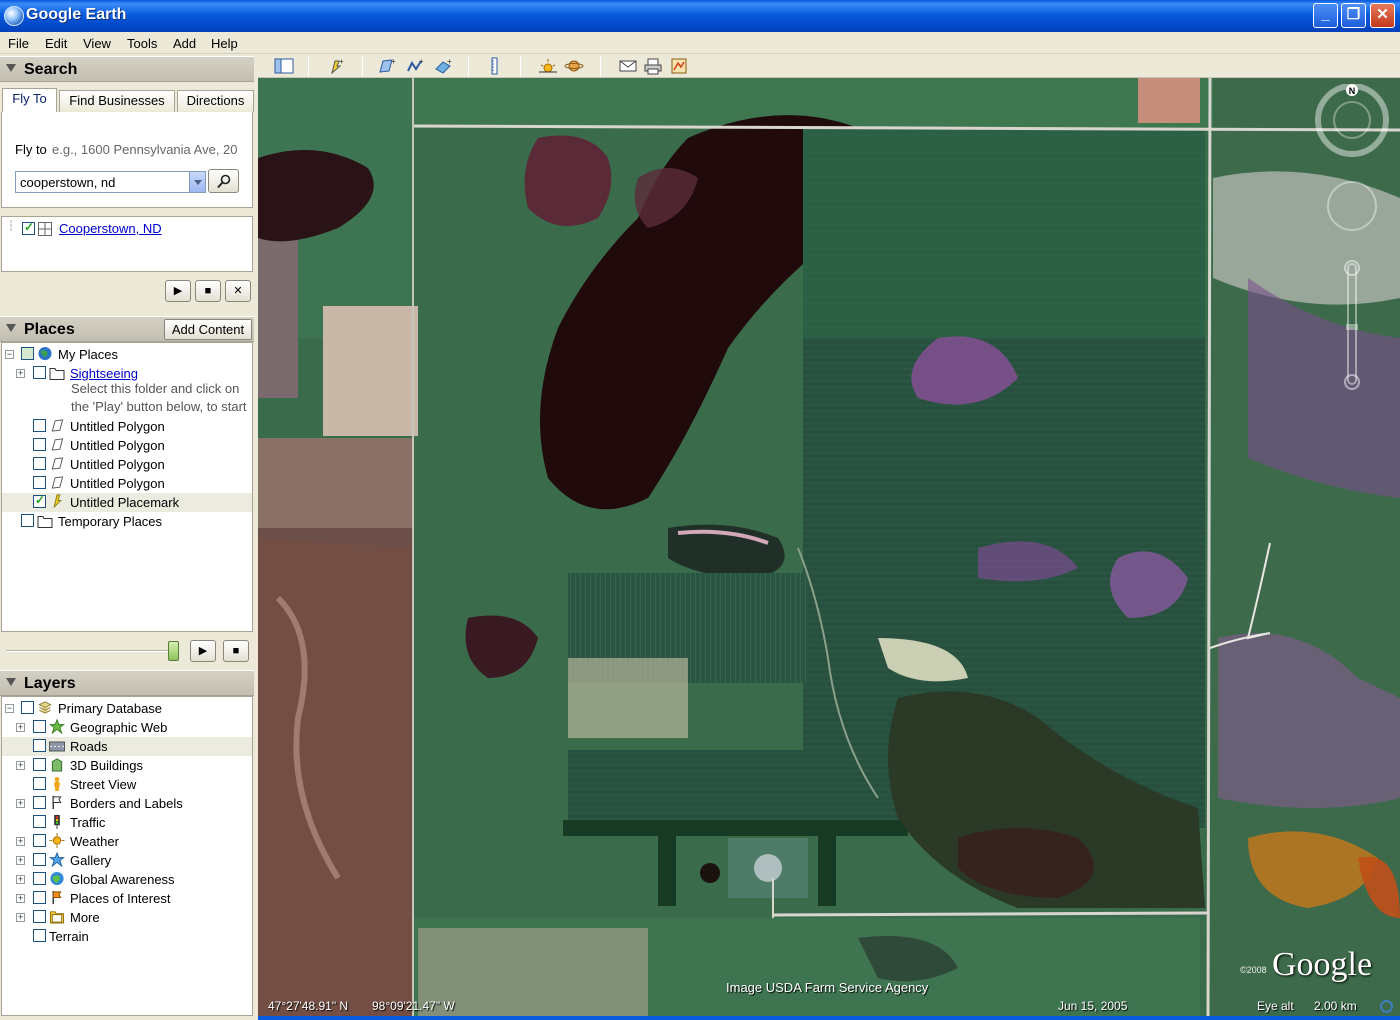 The height and width of the screenshot is (1020, 1400). What do you see at coordinates (388, 66) in the screenshot?
I see `add-polygon-icon: +` at bounding box center [388, 66].